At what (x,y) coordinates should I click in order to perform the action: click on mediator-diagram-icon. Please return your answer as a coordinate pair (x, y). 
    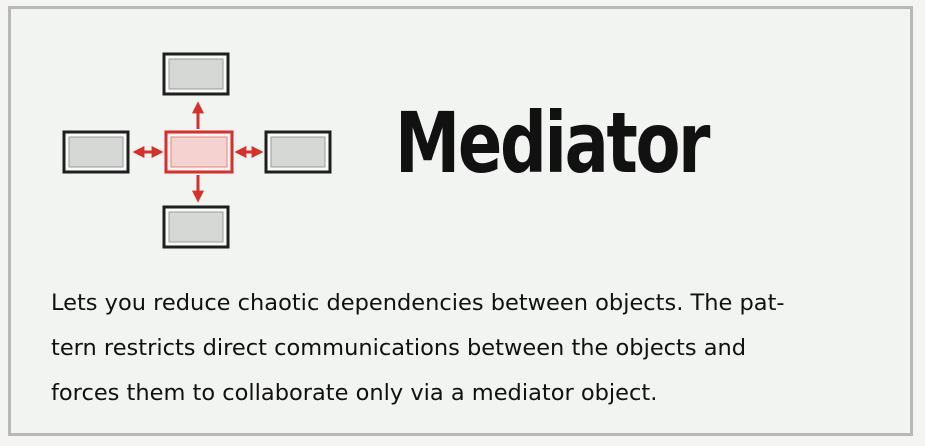
    Looking at the image, I should click on (197, 150).